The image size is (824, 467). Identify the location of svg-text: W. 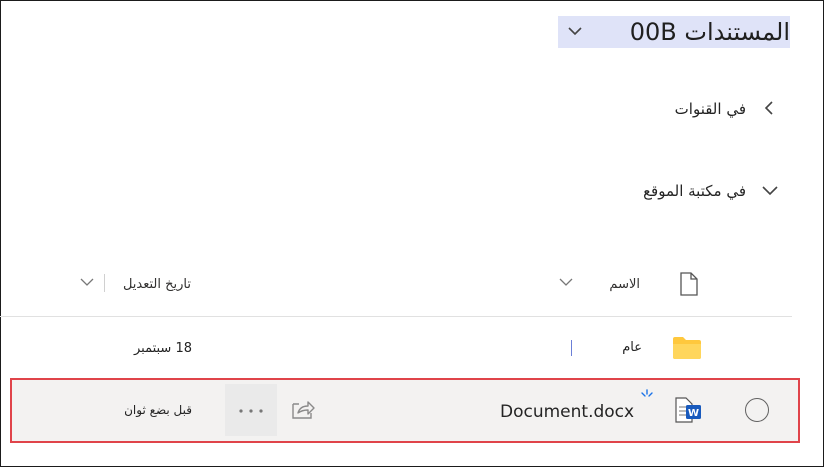
(693, 413).